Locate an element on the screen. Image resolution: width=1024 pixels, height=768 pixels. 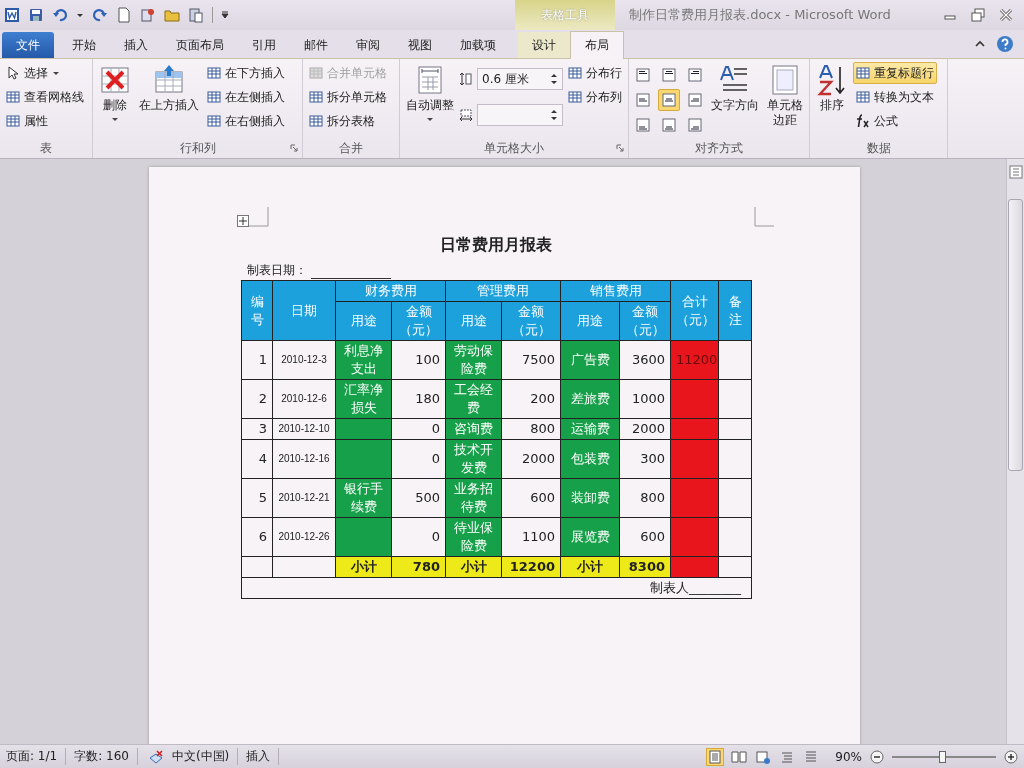
ruler-toggle-icon is located at coordinates (1015, 172).